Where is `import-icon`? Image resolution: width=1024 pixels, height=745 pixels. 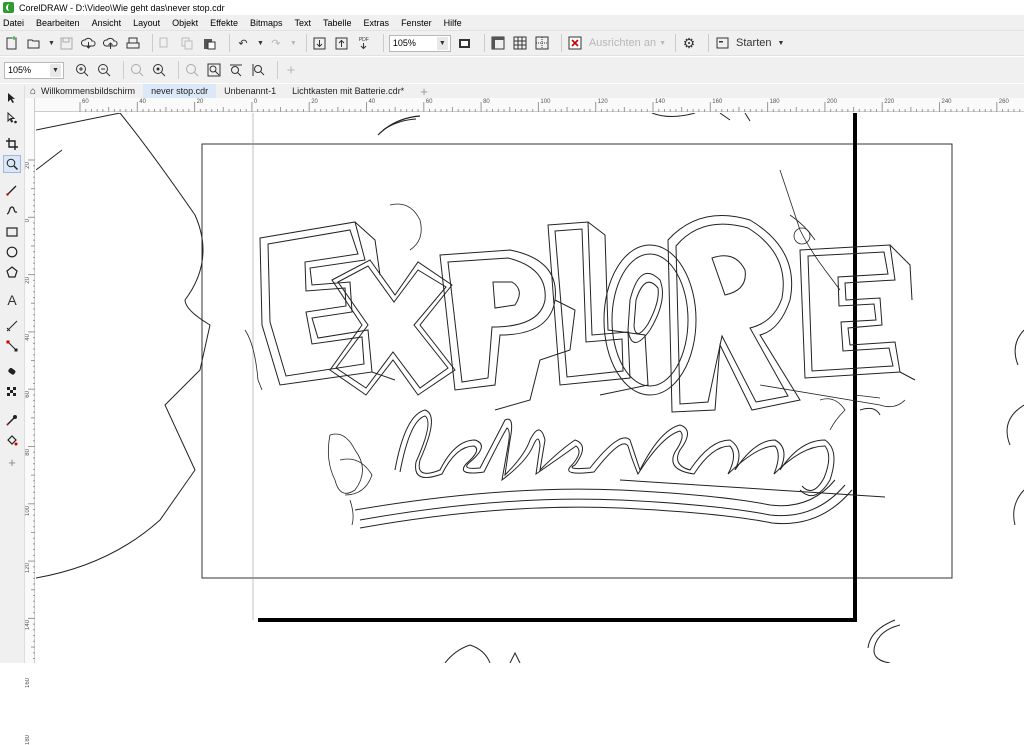
import-icon is located at coordinates (320, 43).